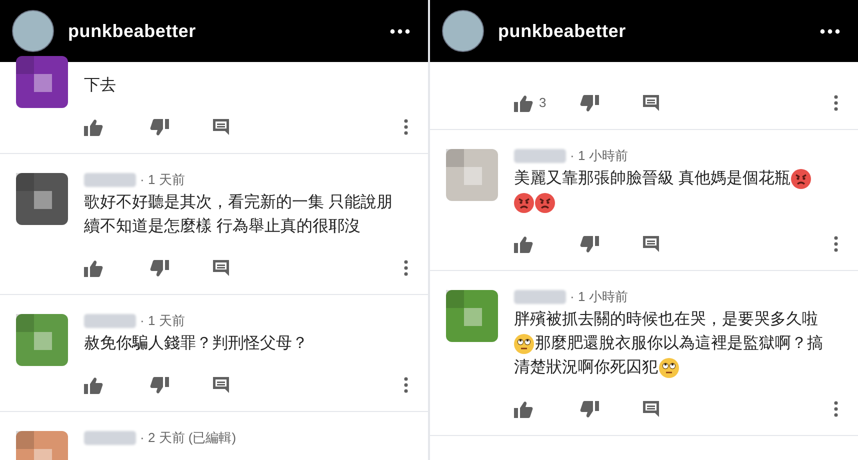 Image resolution: width=858 pixels, height=460 pixels. I want to click on comment-text: 赦免你騙人錢罪？判刑怪父母？, so click(196, 344).